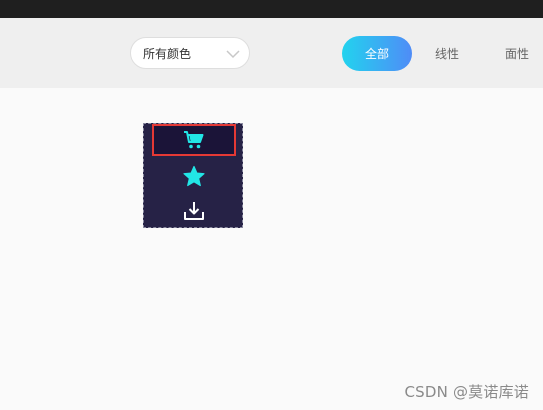  Describe the element at coordinates (271, 9) in the screenshot. I see `top-bar` at that location.